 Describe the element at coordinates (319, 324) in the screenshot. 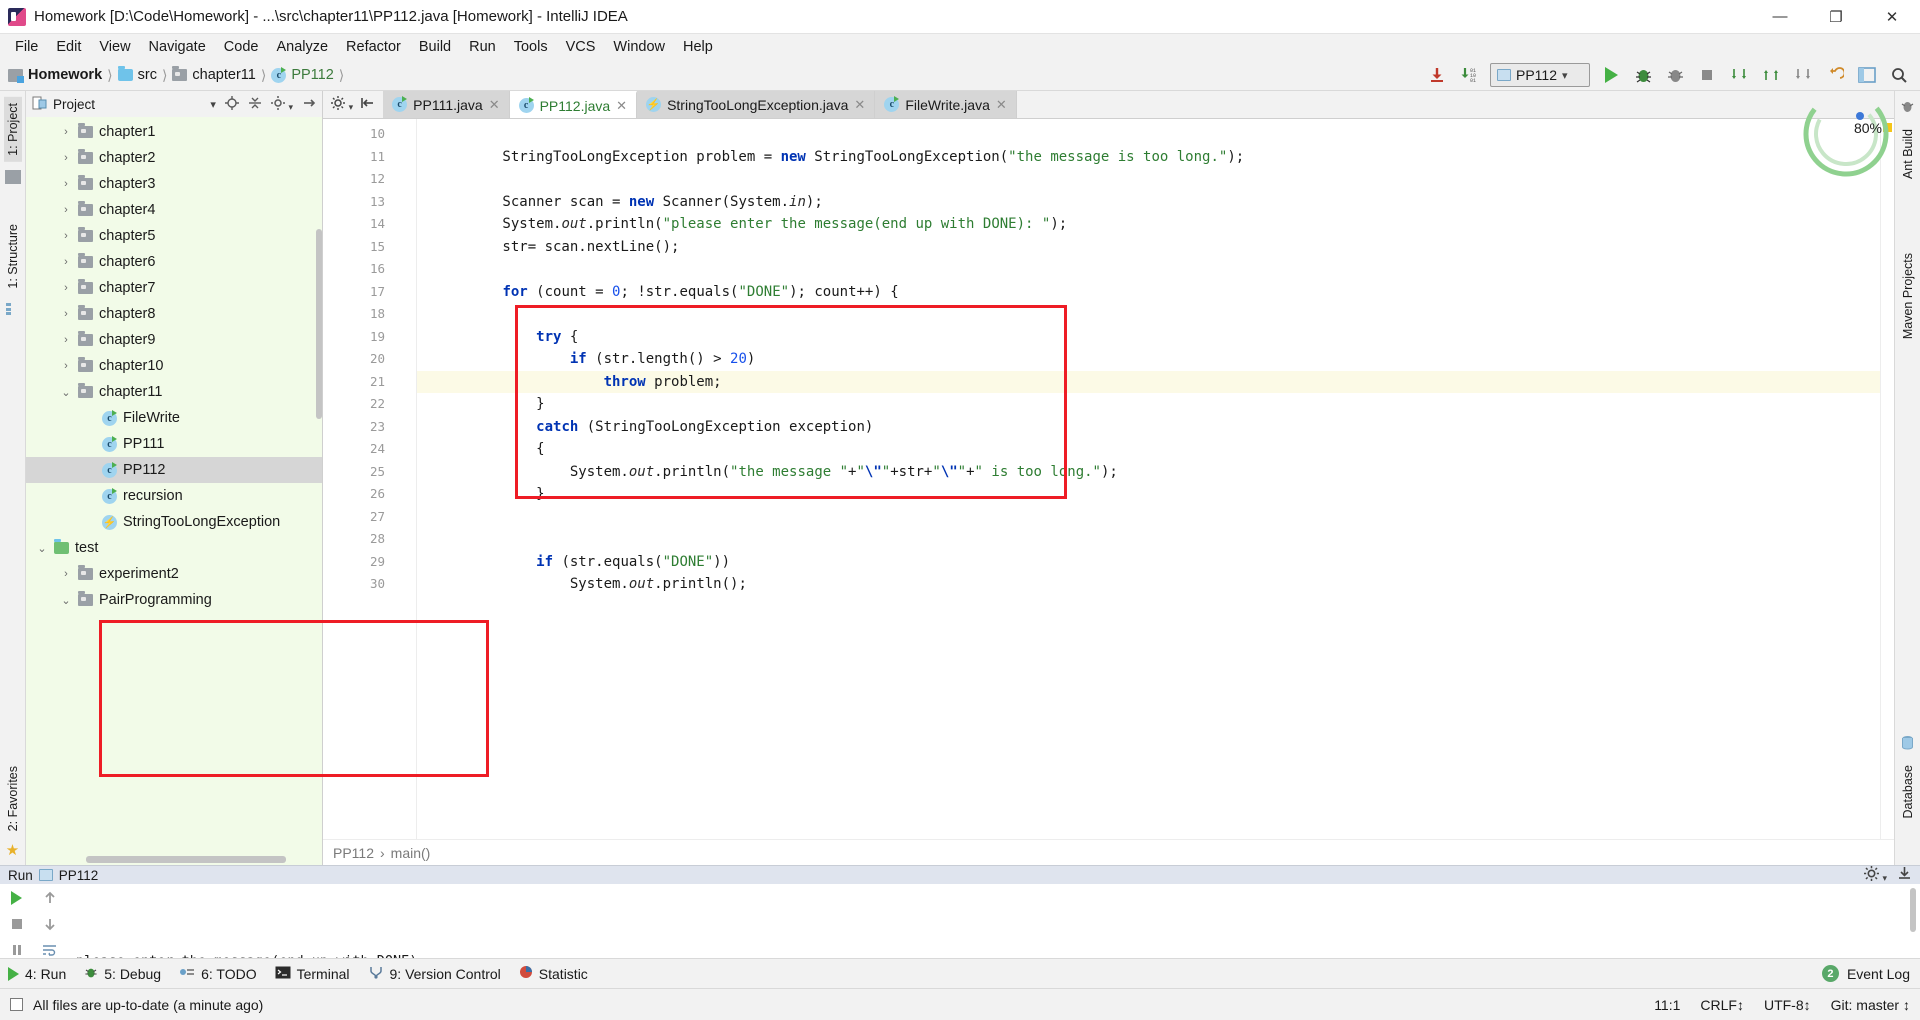

I see `tree-vertical-scrollbar` at that location.